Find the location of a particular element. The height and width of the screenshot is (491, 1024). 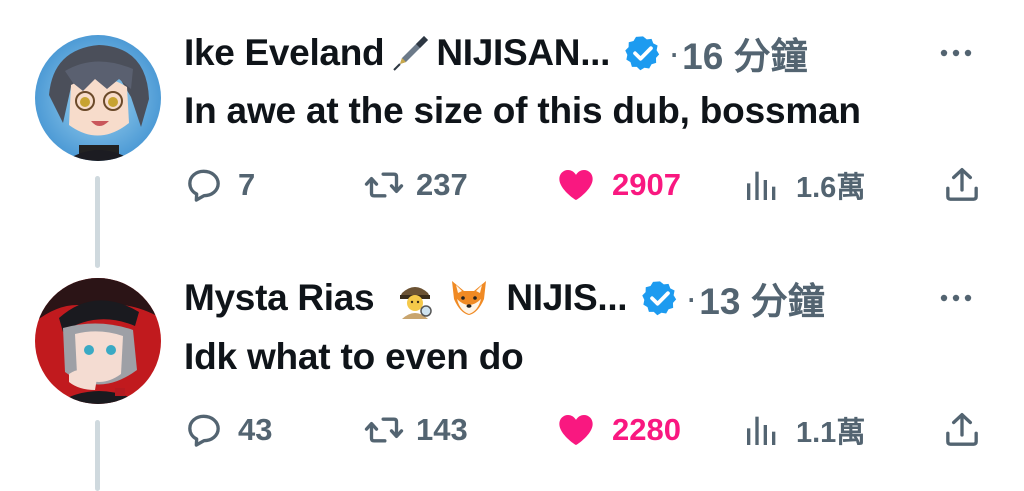

detective-emoji is located at coordinates (415, 298).